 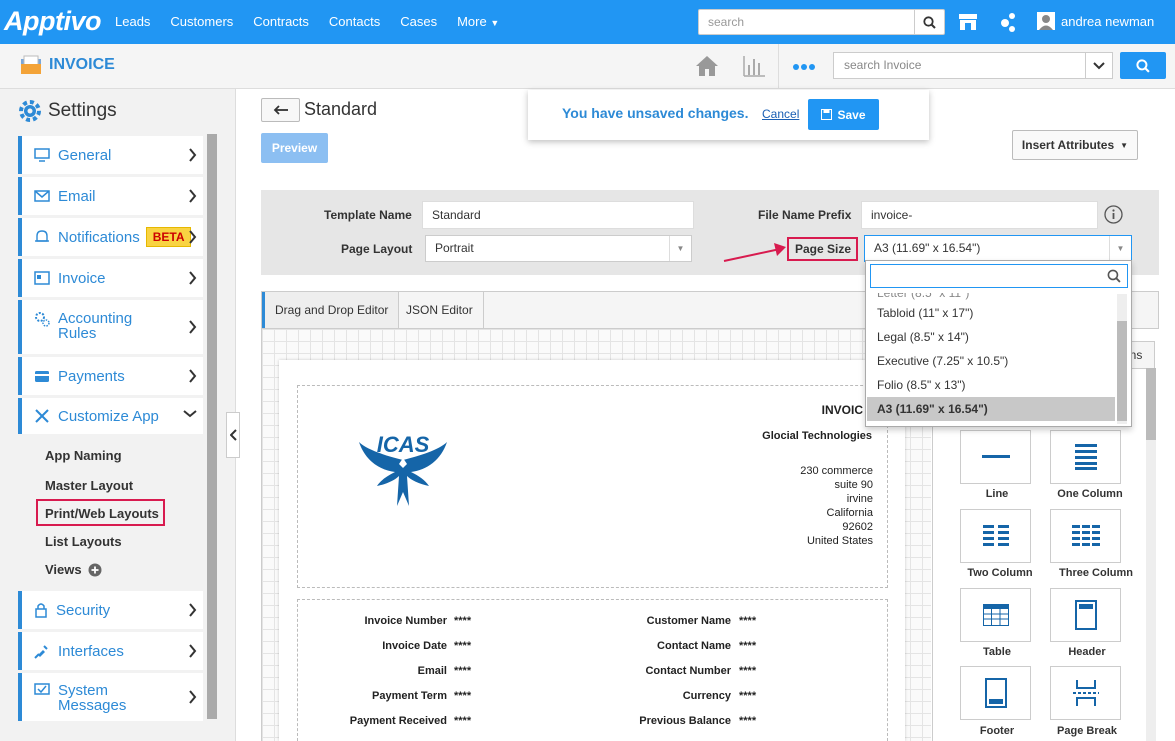 What do you see at coordinates (998, 248) in the screenshot?
I see `page-size-select: A3 (11.69" x 16.54") ▼` at bounding box center [998, 248].